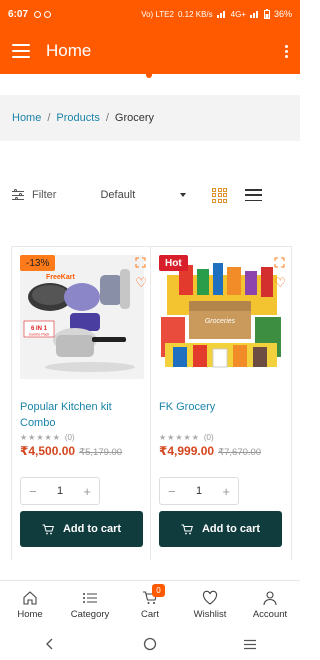  I want to click on combo-text: 6 IN 1, so click(39, 329).